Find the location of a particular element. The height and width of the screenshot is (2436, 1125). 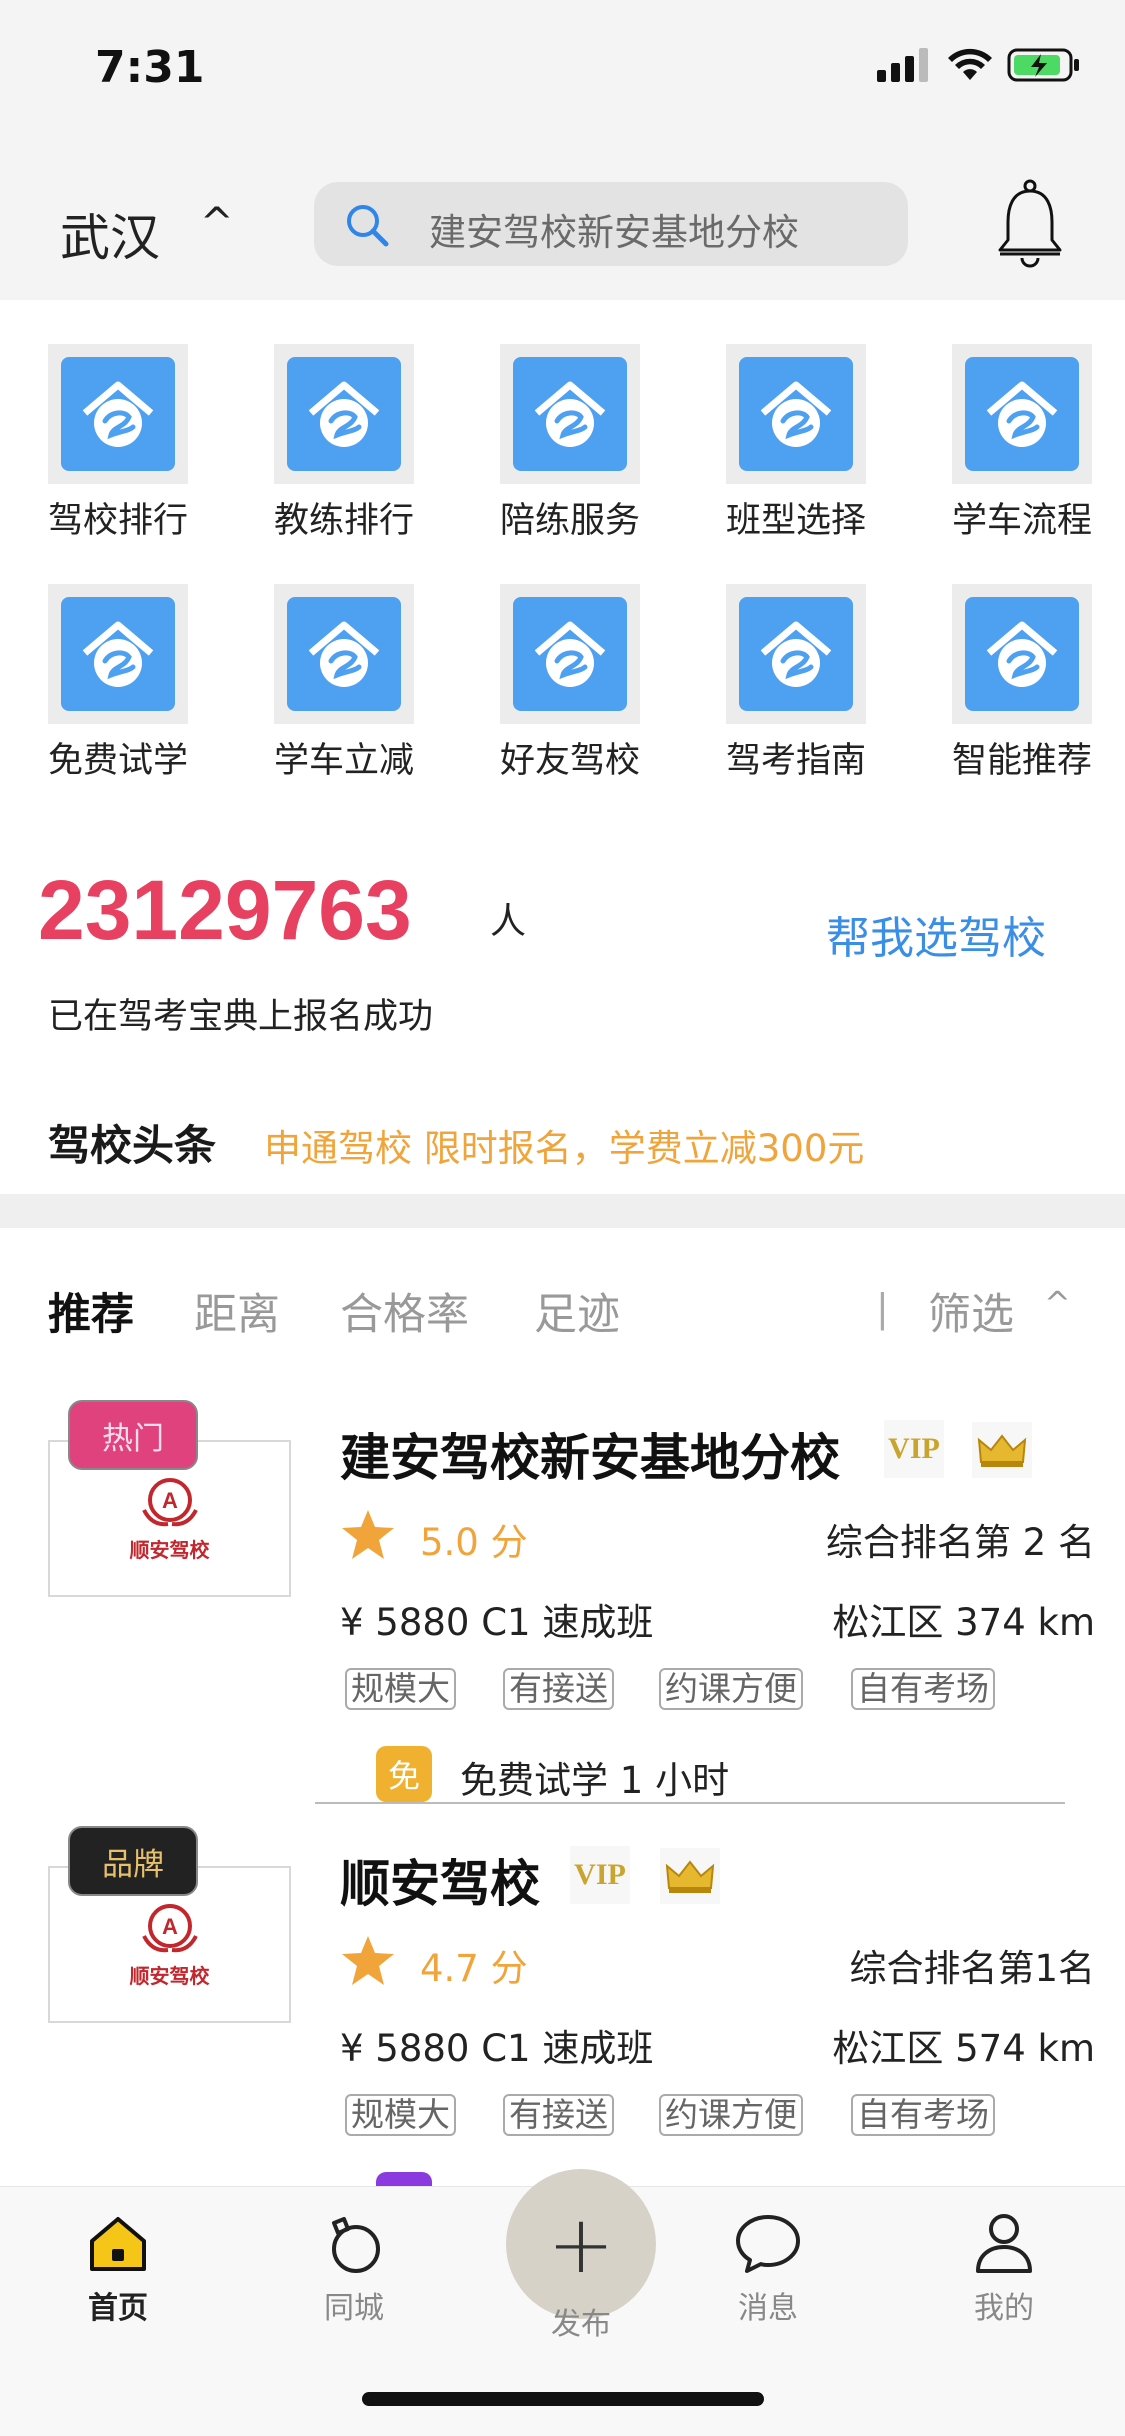

tabbar-label: 首页 is located at coordinates (118, 2308).